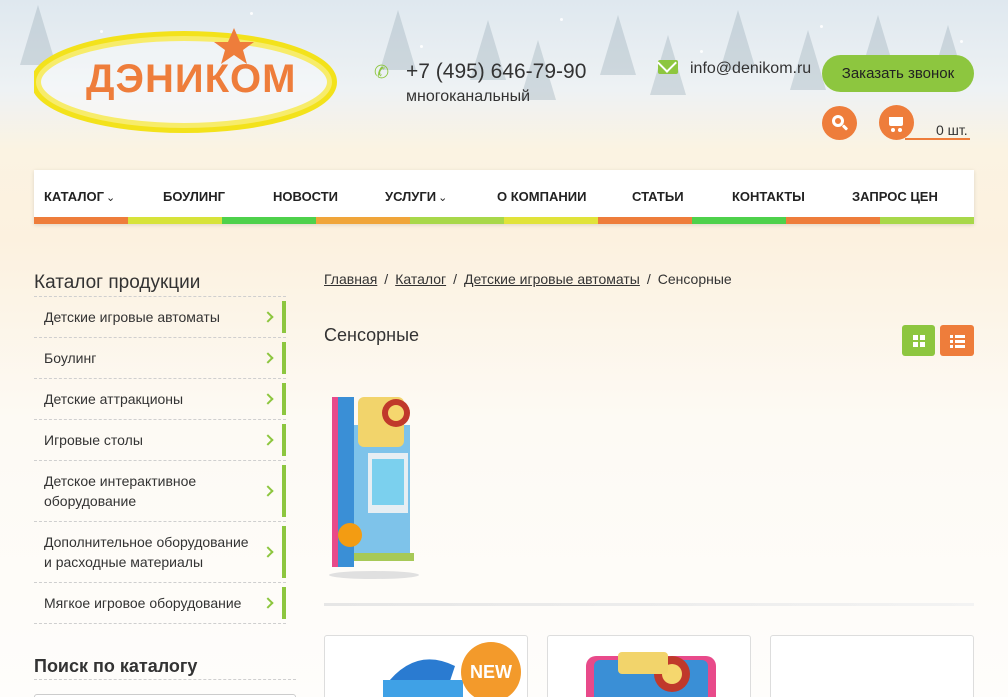 The image size is (1008, 697). Describe the element at coordinates (651, 674) in the screenshot. I see `product-image` at that location.